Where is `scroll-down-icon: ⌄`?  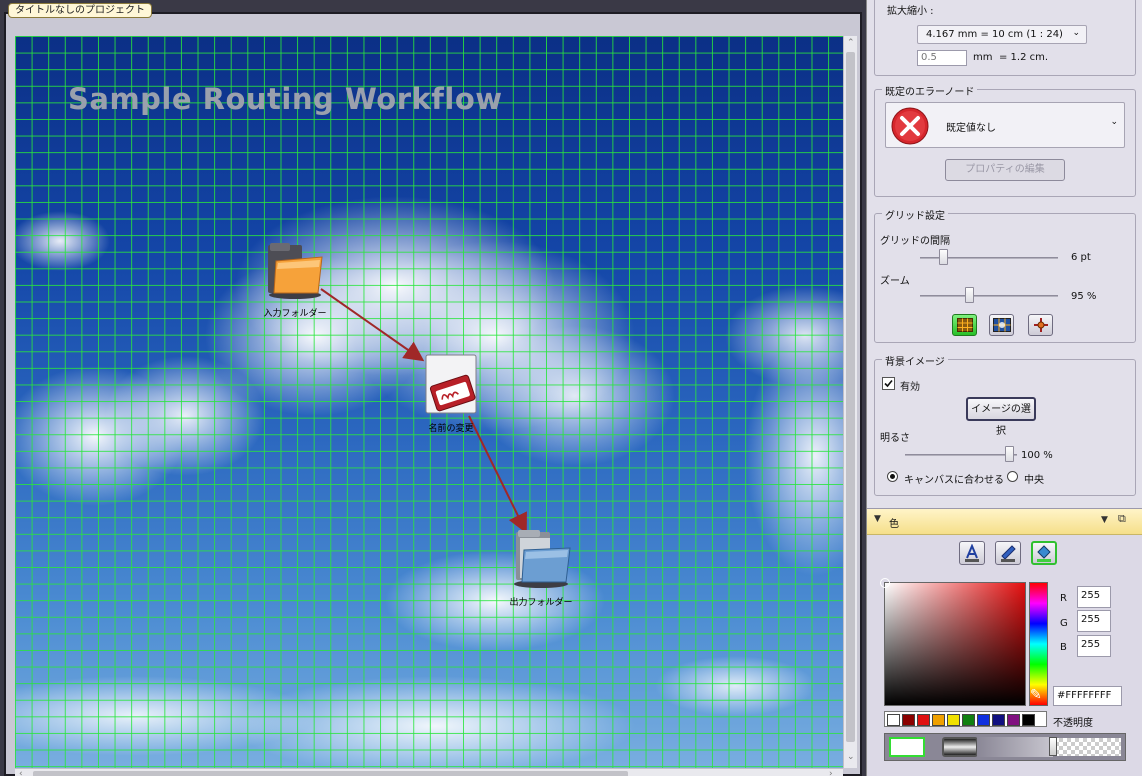 scroll-down-icon: ⌄ is located at coordinates (851, 757).